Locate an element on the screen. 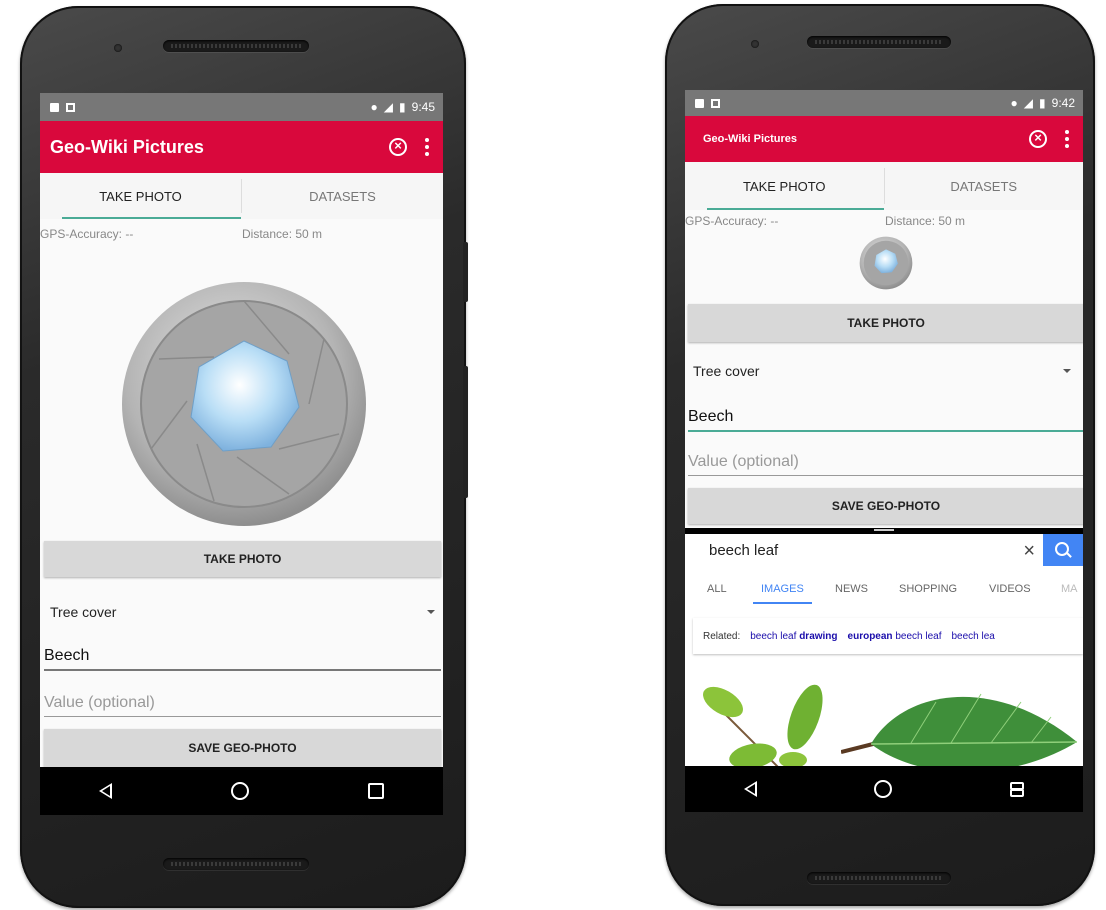 The height and width of the screenshot is (910, 1106). search-icon is located at coordinates (1063, 550).